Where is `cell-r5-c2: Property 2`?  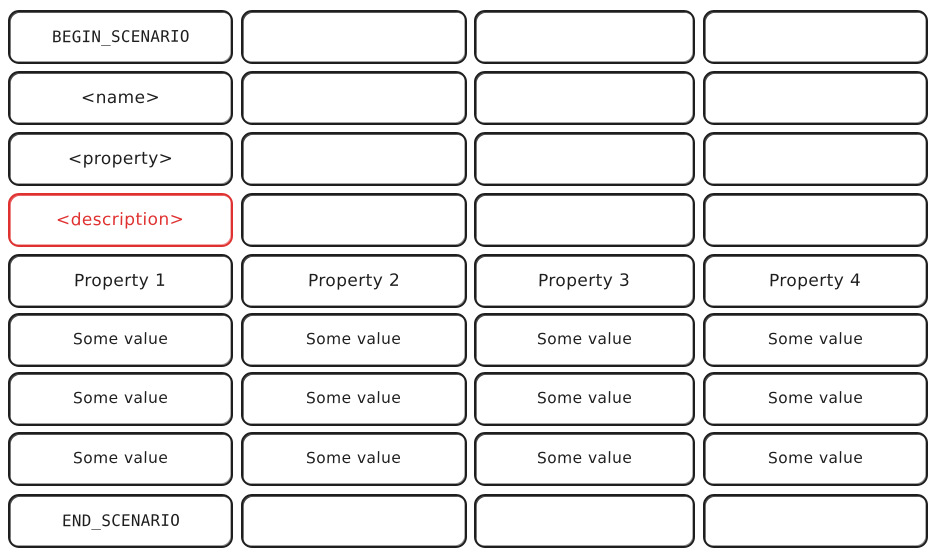
cell-r5-c2: Property 2 is located at coordinates (354, 281).